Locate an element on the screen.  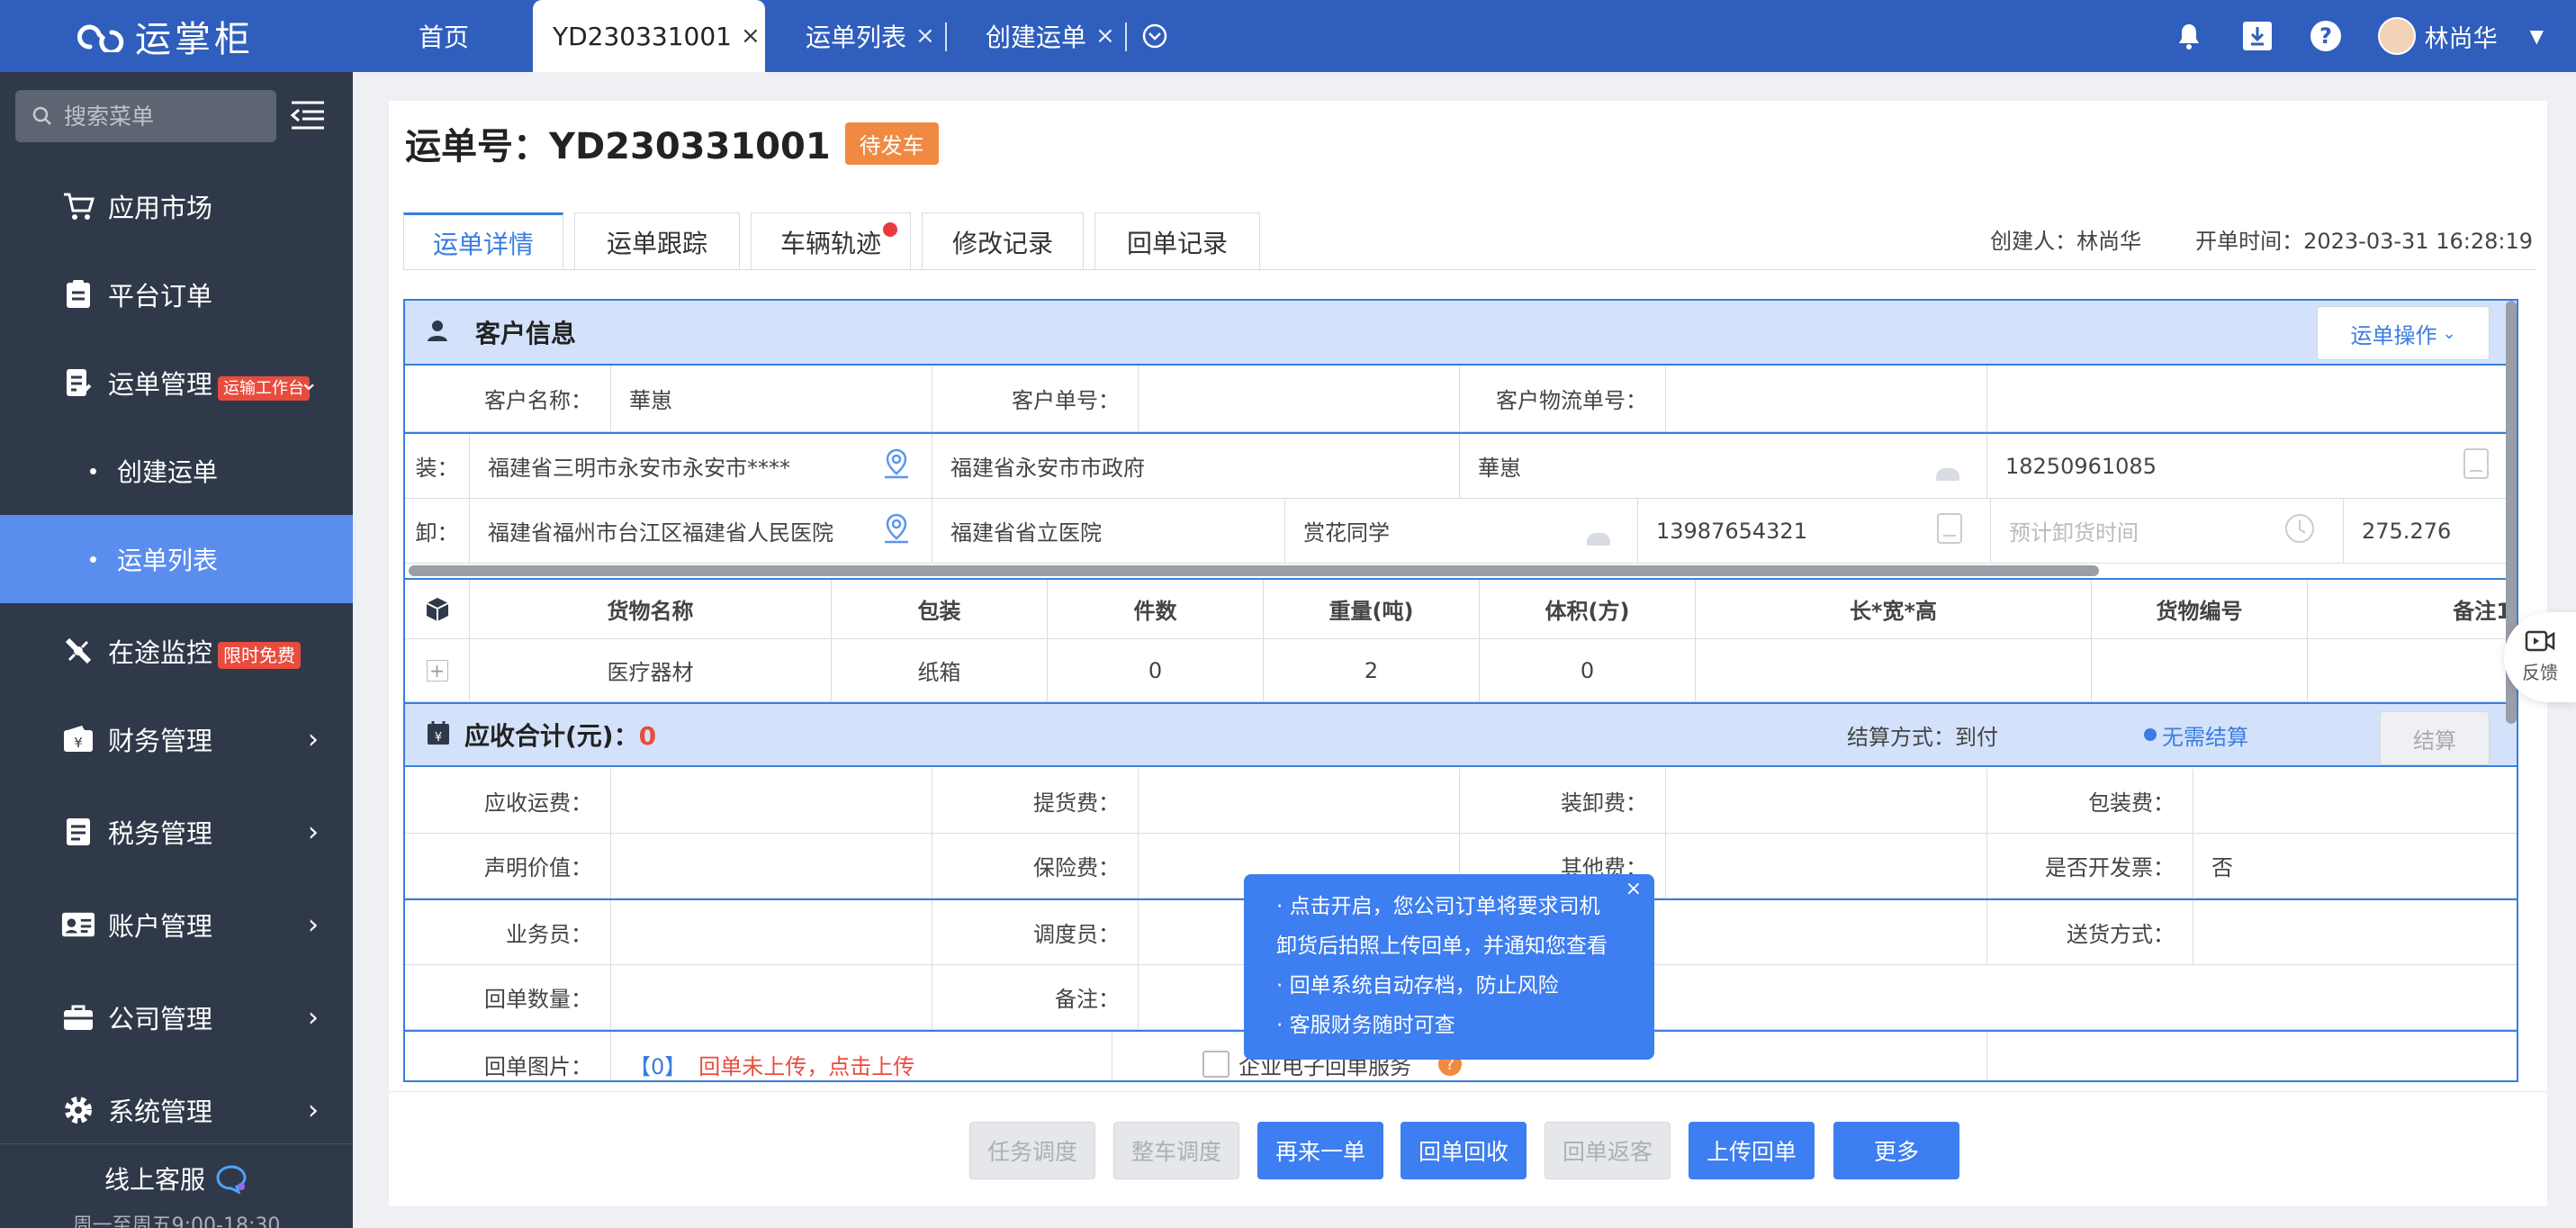
reorder-button: 再来一单 is located at coordinates (1320, 1150).